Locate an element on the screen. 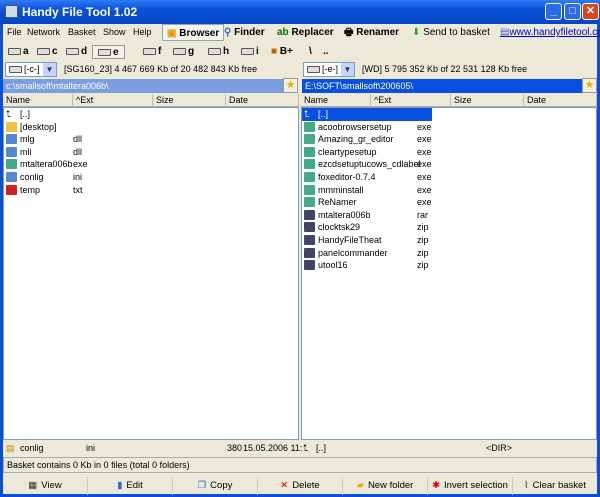 The height and width of the screenshot is (497, 600). right-drive-select: [-e-] ▼ is located at coordinates (329, 69).